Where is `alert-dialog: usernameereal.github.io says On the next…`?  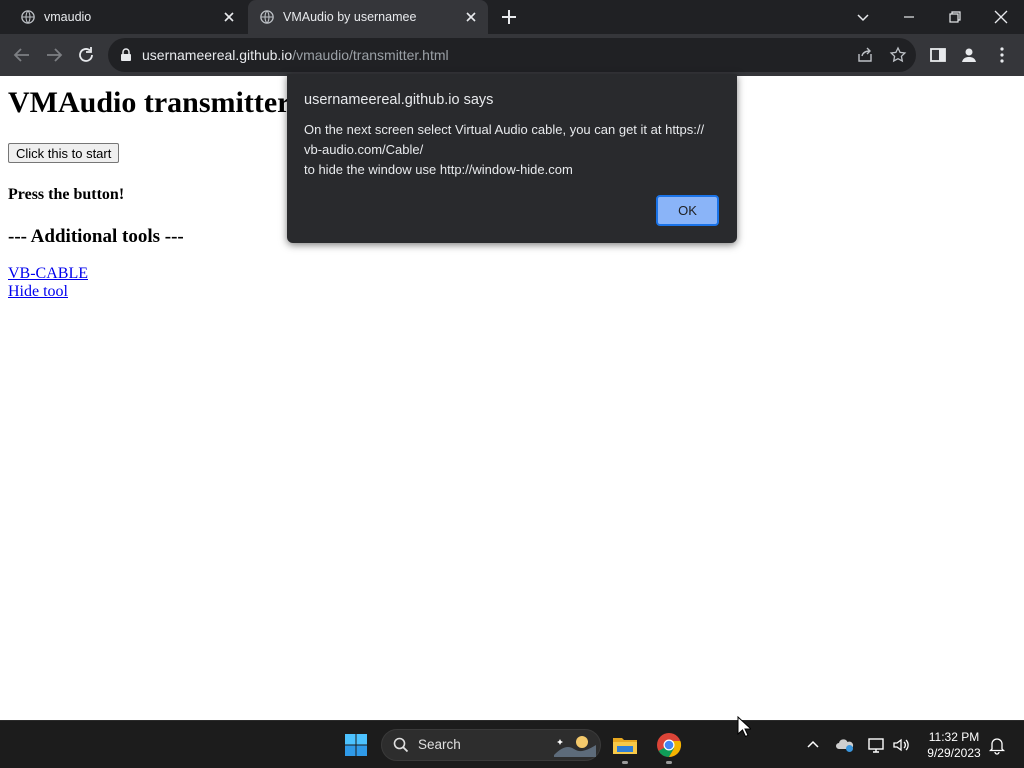
alert-dialog: usernameereal.github.io says On the next… is located at coordinates (512, 158).